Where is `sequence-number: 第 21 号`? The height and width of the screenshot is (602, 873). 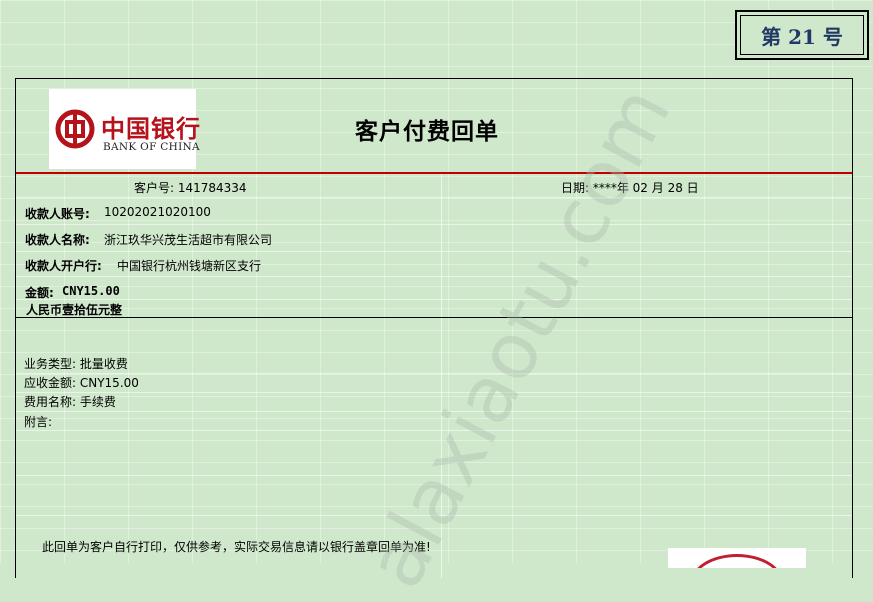
sequence-number: 第 21 号 is located at coordinates (802, 35).